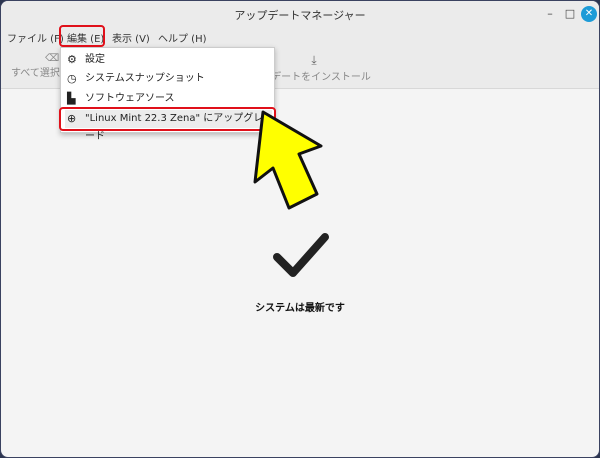  I want to click on checkmark-icon, so click(301, 255).